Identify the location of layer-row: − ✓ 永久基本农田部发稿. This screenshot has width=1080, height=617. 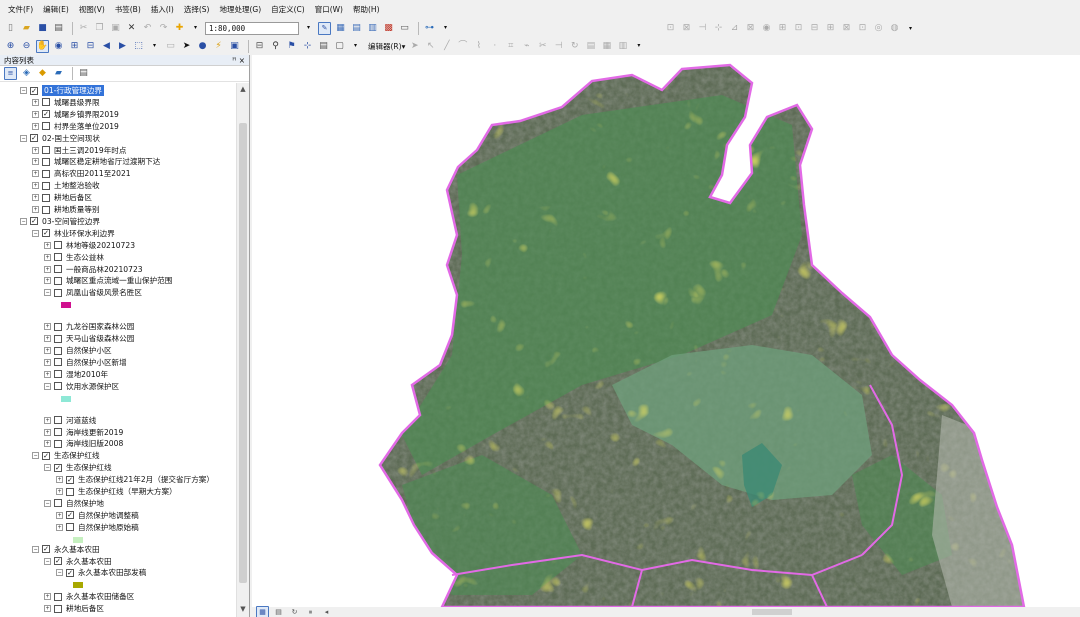
(101, 572).